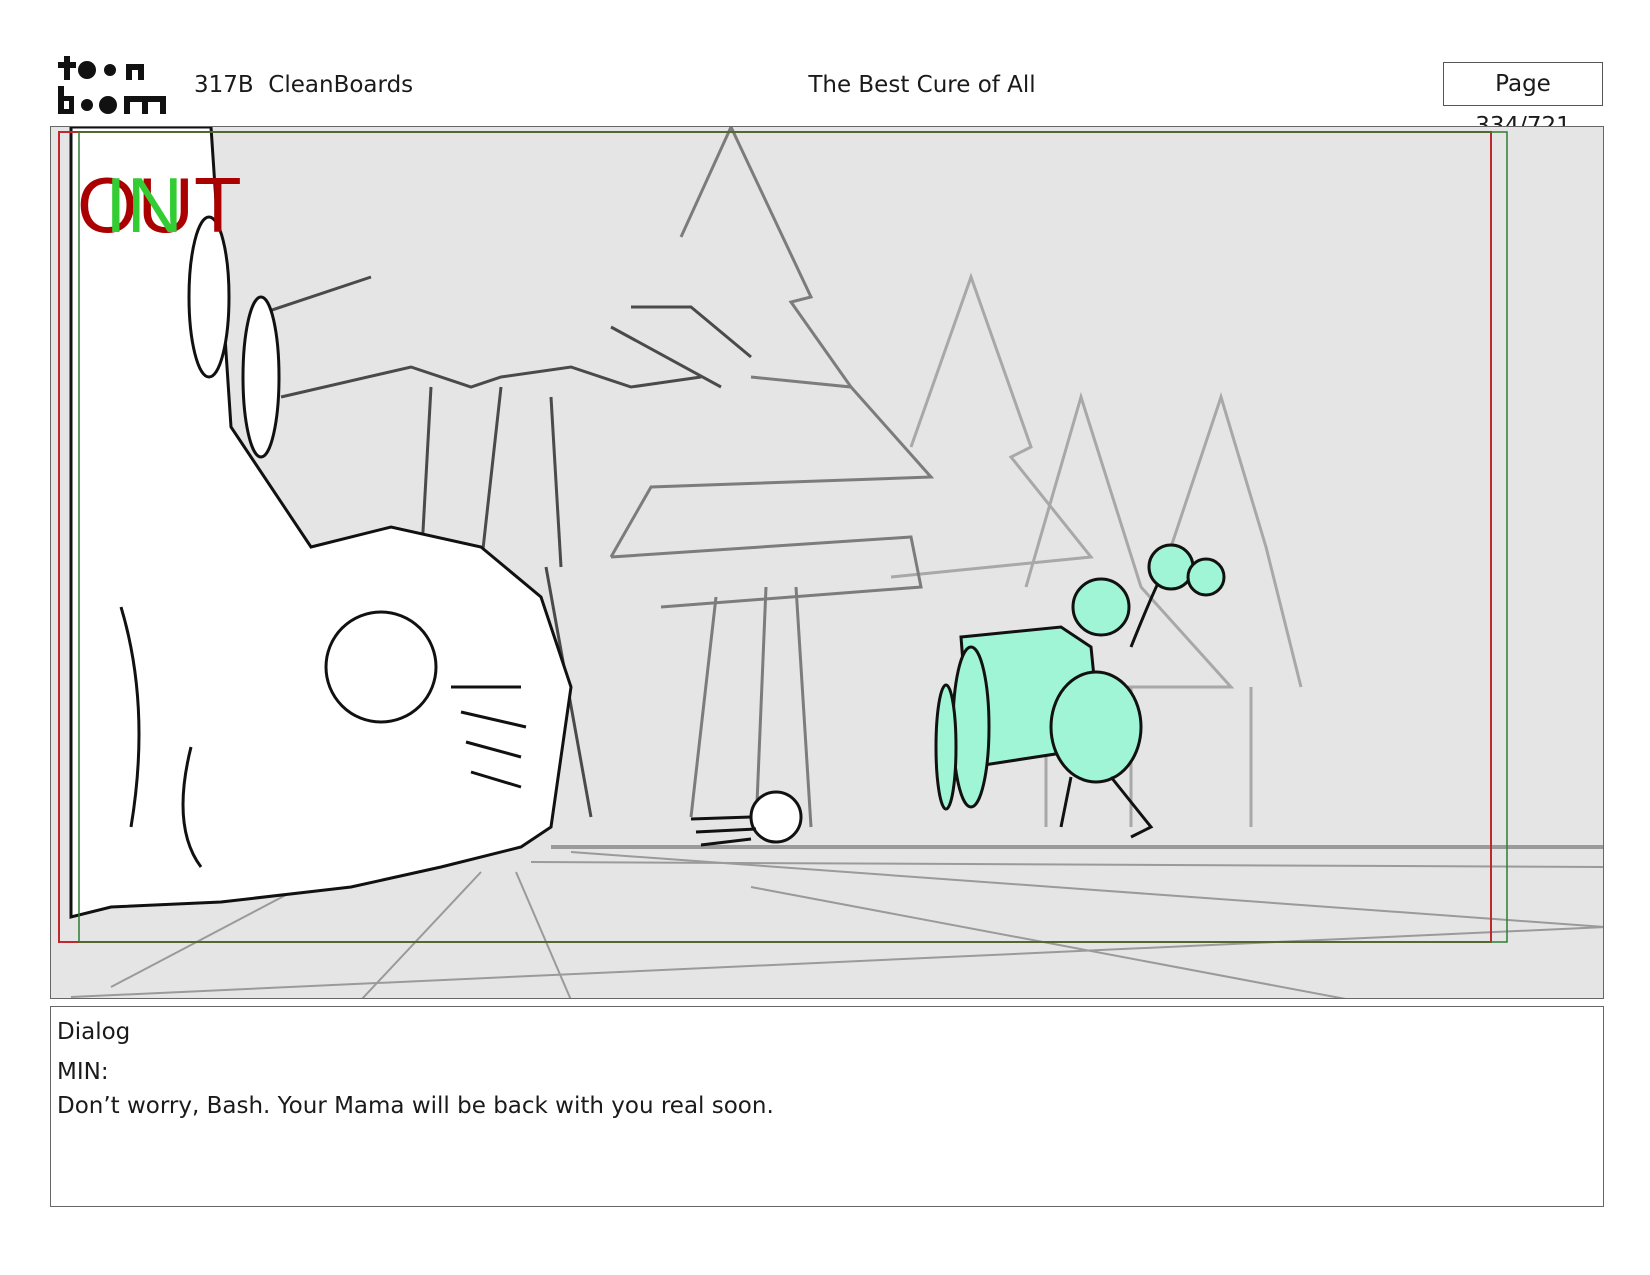 The image size is (1650, 1275). I want to click on dialog-speaker: MIN:, so click(83, 1072).